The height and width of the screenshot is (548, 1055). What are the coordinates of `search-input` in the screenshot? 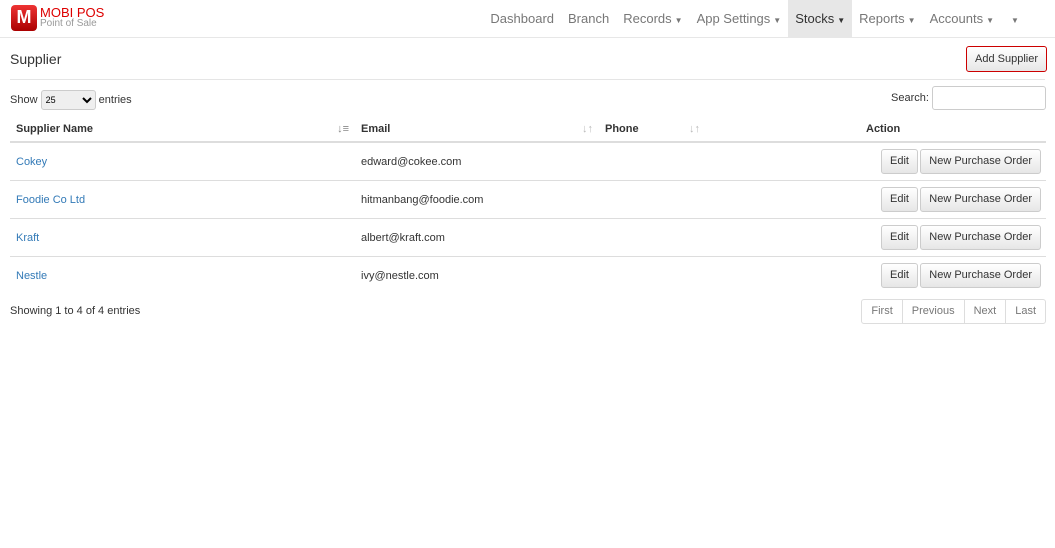 It's located at (989, 98).